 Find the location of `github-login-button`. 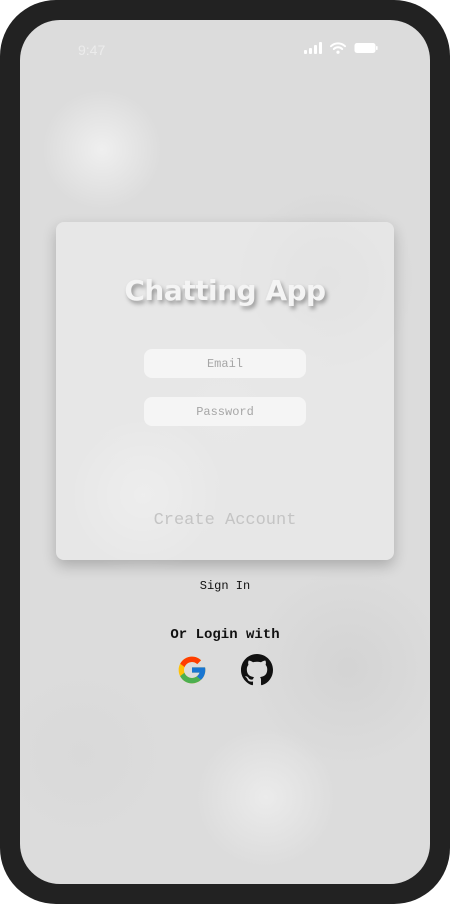

github-login-button is located at coordinates (257, 670).